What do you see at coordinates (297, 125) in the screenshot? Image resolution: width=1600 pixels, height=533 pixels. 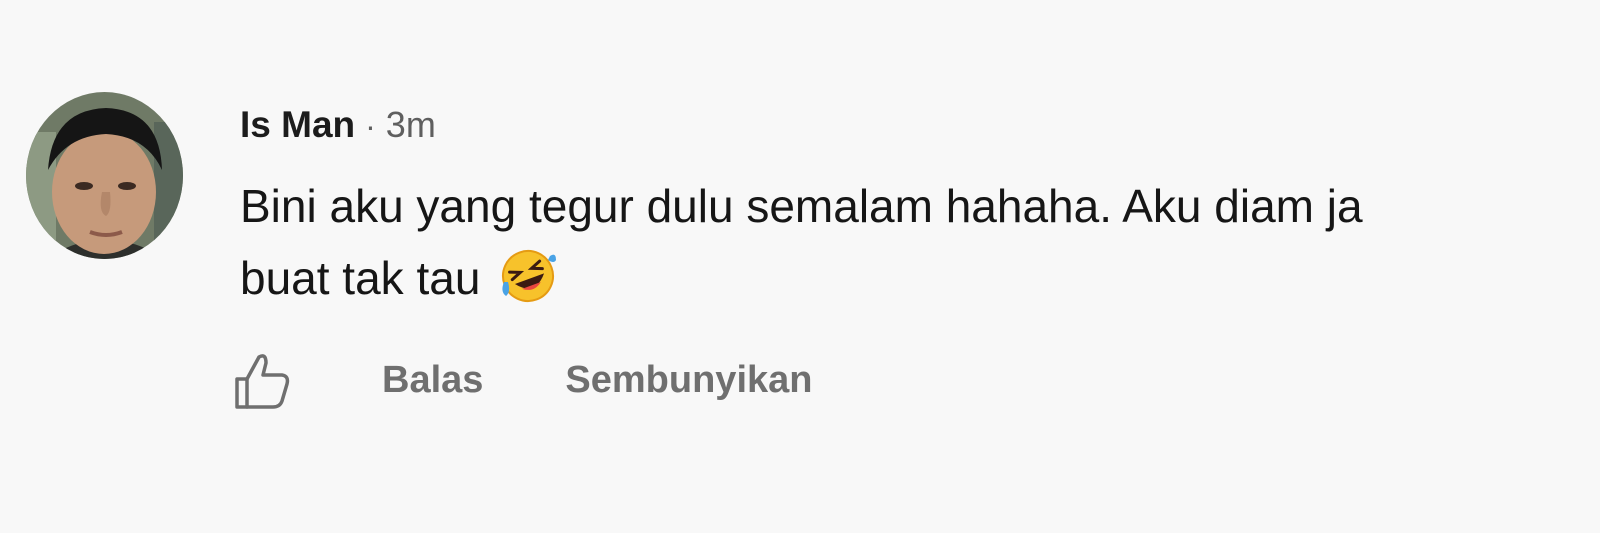 I see `author-name: Is Man` at bounding box center [297, 125].